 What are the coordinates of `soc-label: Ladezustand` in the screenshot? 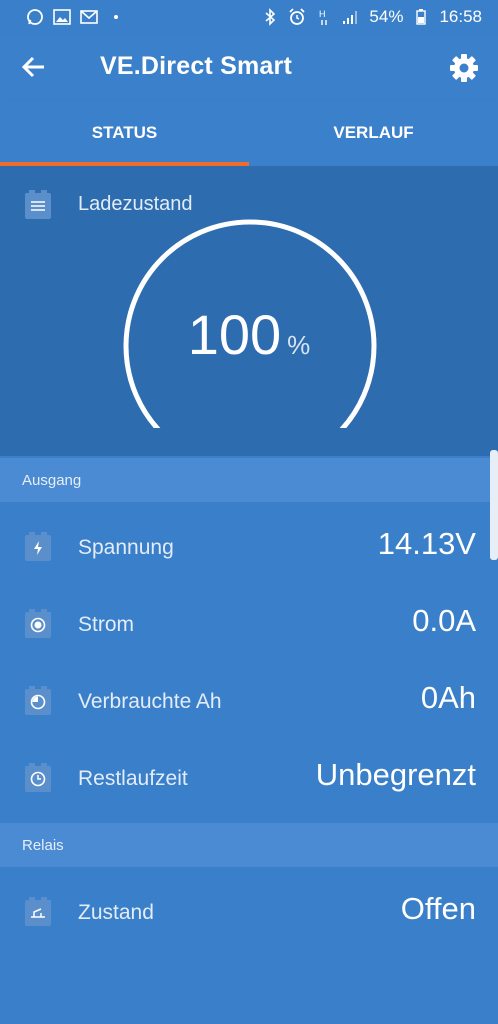 It's located at (135, 204).